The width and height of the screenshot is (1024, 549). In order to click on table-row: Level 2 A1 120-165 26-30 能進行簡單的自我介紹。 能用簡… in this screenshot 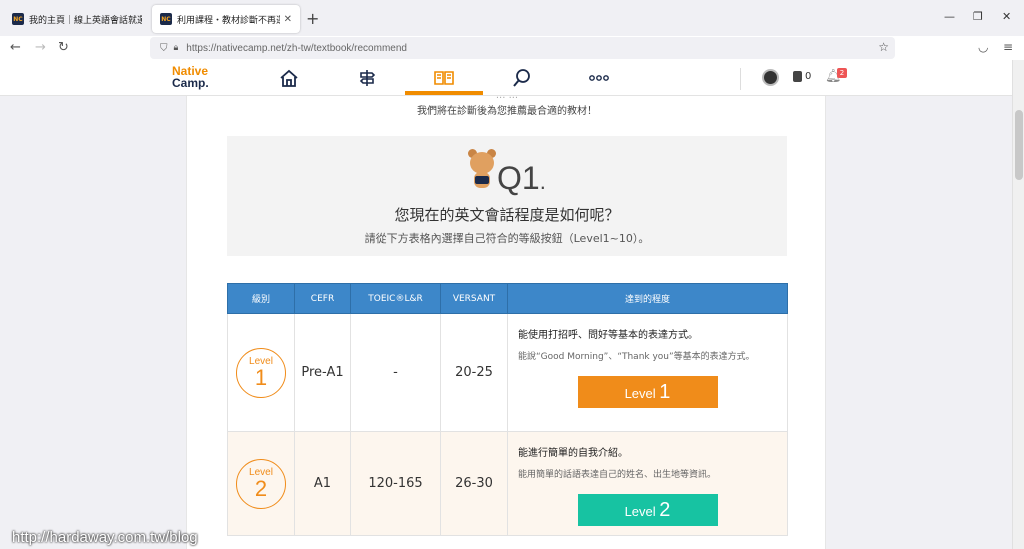, I will do `click(507, 483)`.